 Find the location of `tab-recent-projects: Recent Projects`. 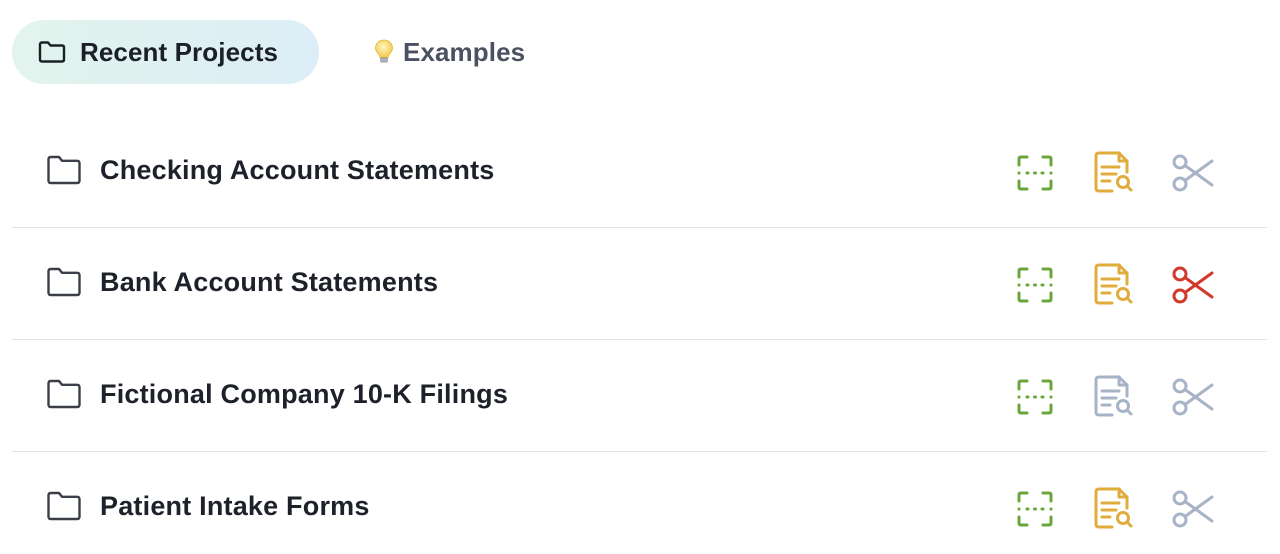

tab-recent-projects: Recent Projects is located at coordinates (165, 52).